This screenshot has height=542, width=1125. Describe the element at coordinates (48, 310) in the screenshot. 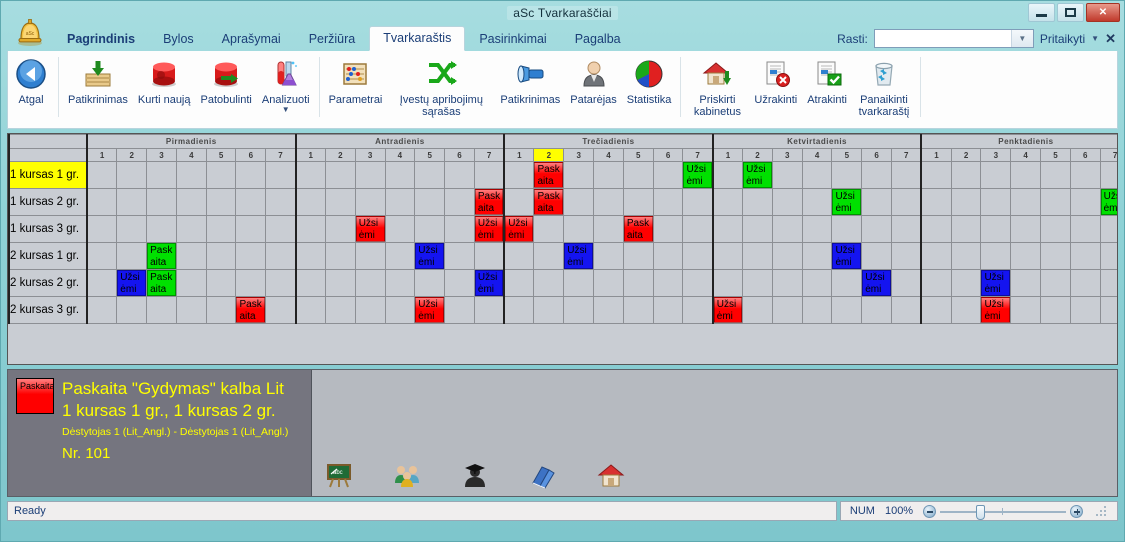

I see `timetable-row-label: 2 kursas 3 gr.` at that location.